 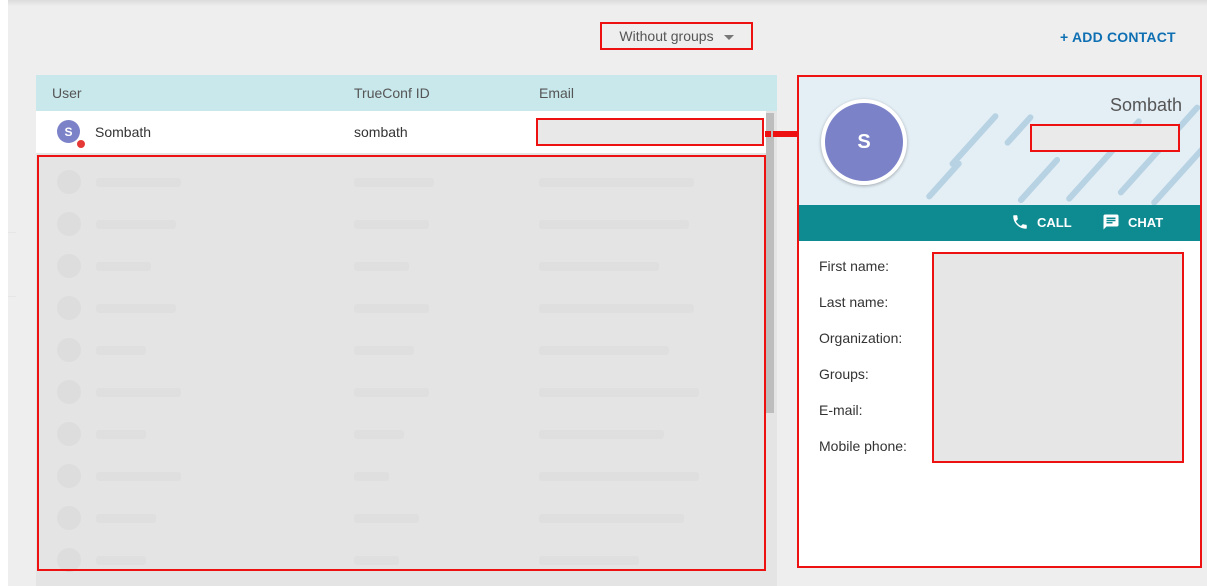 What do you see at coordinates (1118, 37) in the screenshot?
I see `add-contact-button: + ADD CONTACT` at bounding box center [1118, 37].